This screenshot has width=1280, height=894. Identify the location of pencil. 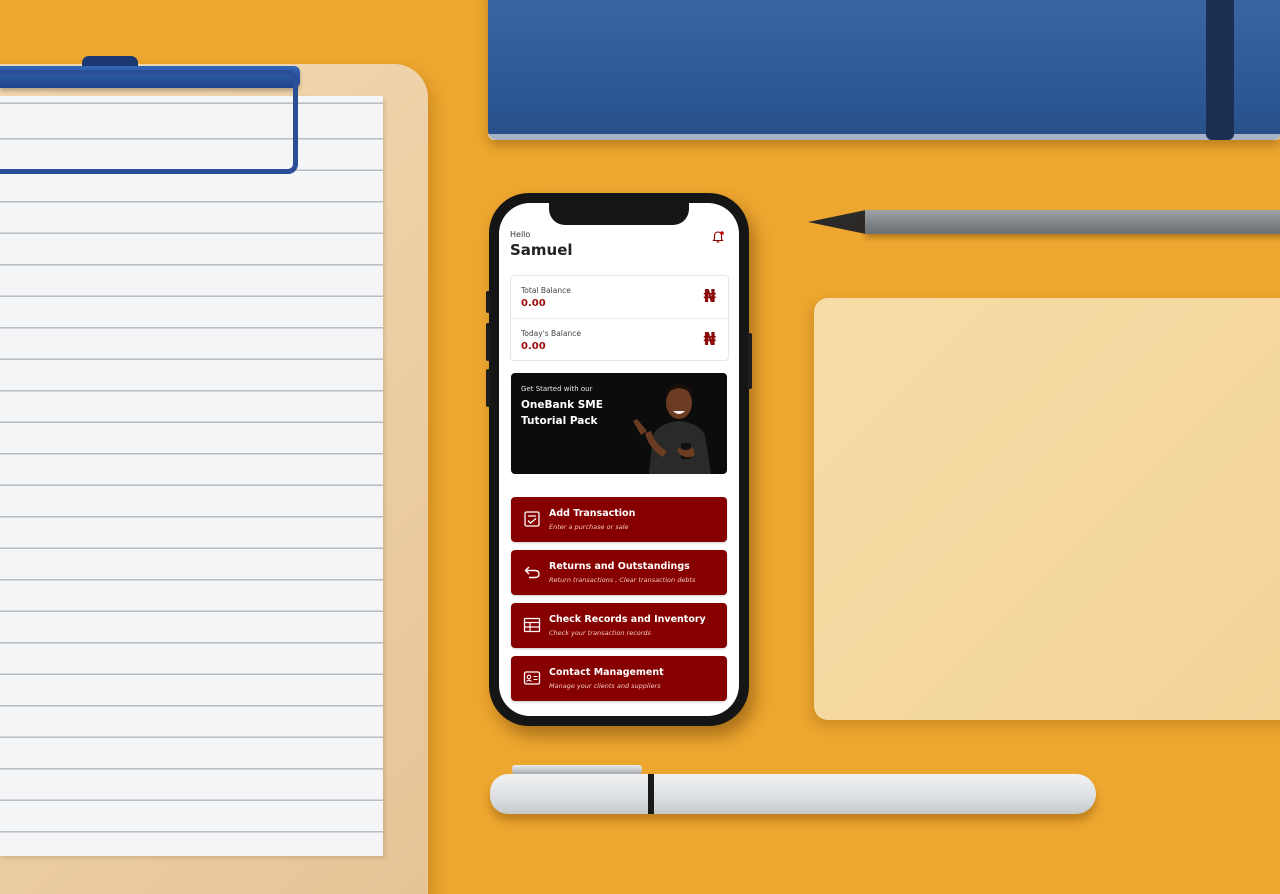
(1072, 222).